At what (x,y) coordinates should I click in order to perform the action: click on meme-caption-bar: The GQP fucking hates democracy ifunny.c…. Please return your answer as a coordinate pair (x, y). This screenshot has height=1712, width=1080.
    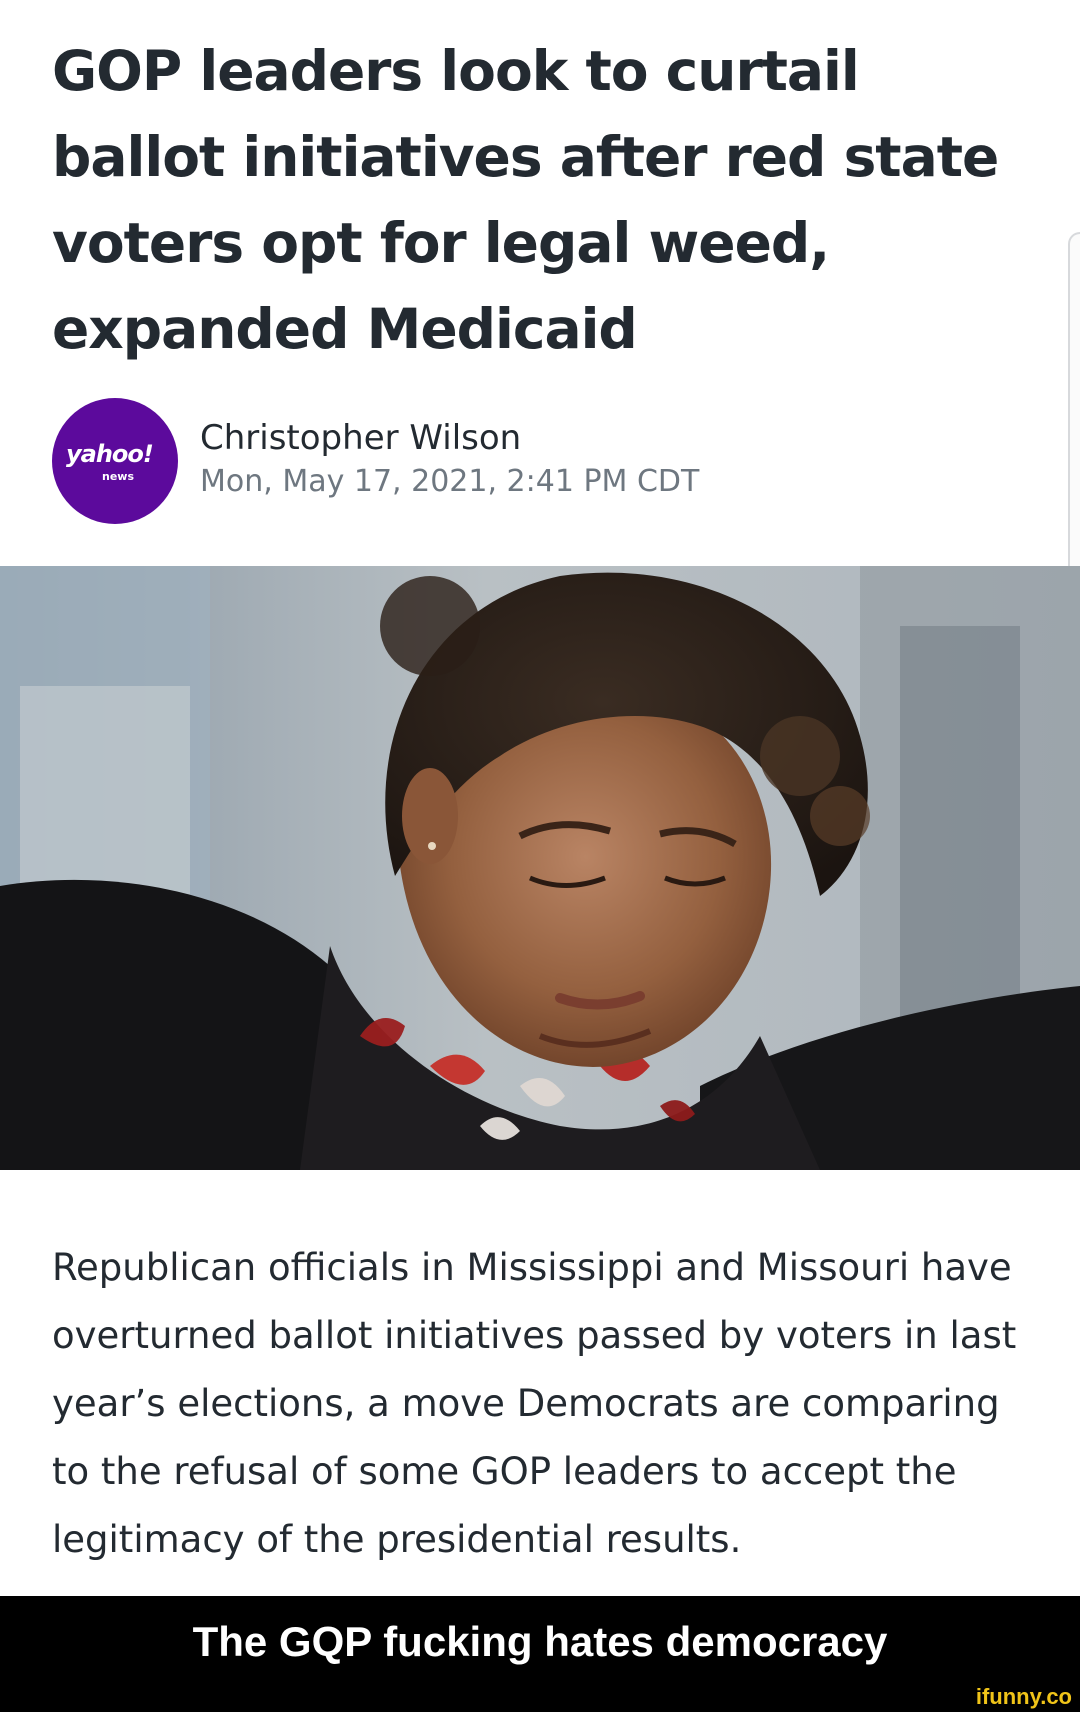
    Looking at the image, I should click on (540, 1654).